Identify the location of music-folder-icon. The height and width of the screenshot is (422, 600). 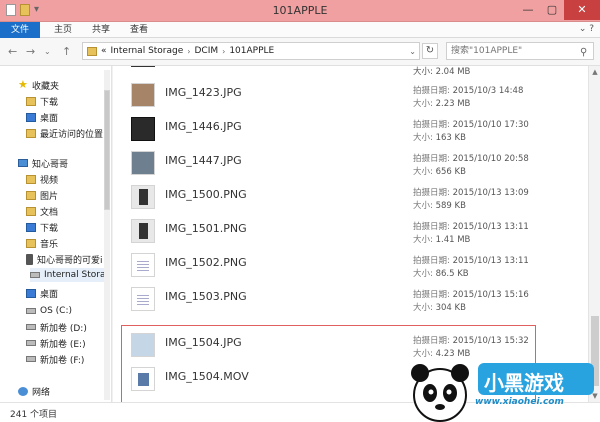
(31, 243).